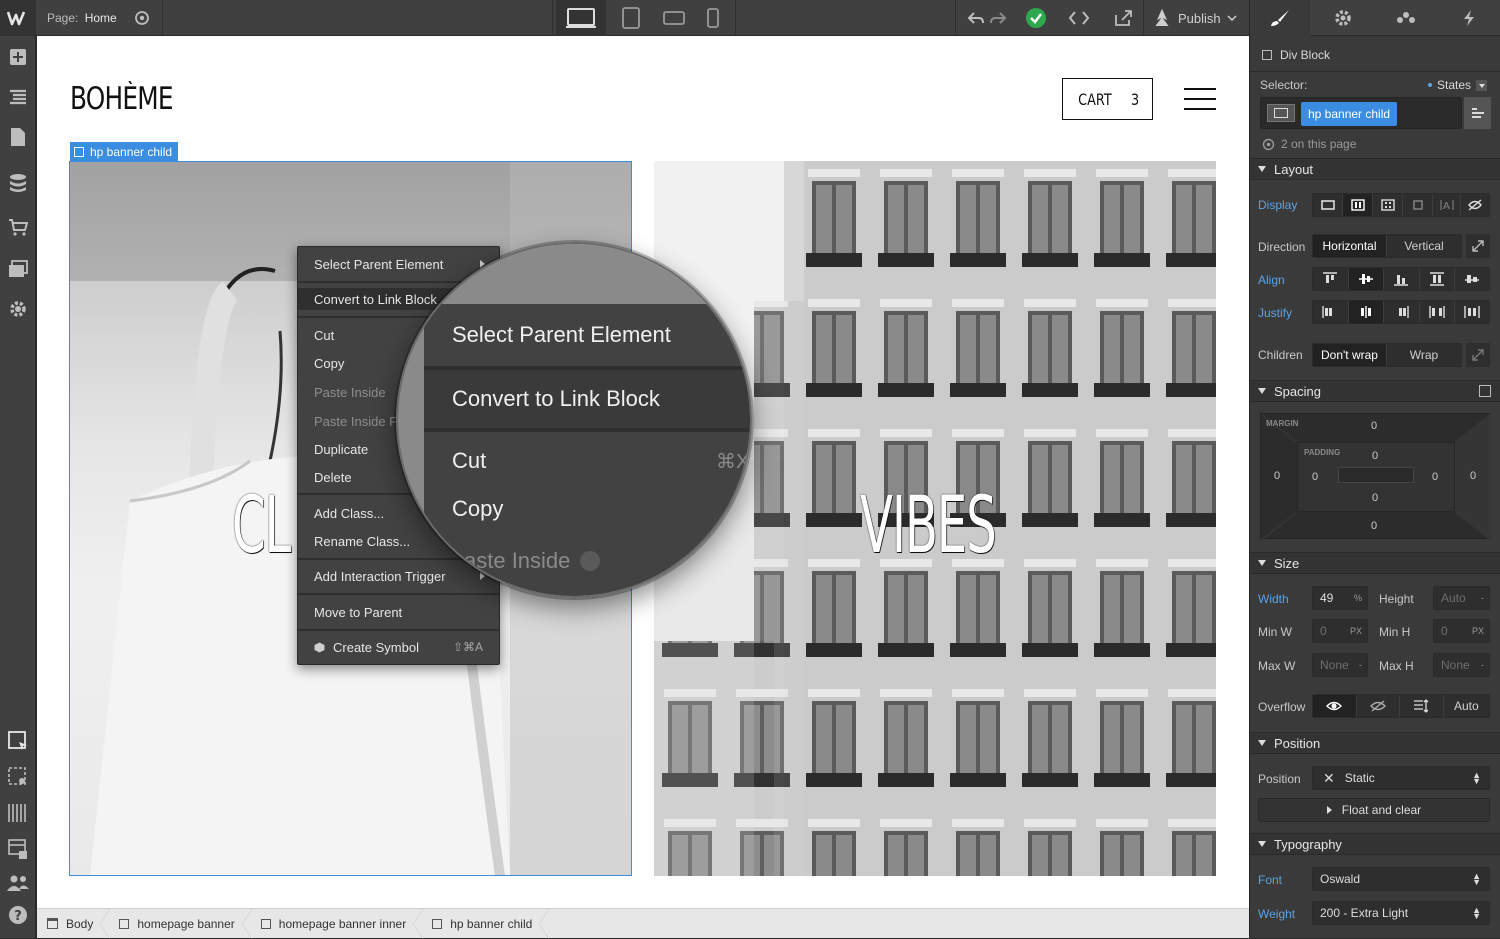 Image resolution: width=1500 pixels, height=939 pixels. What do you see at coordinates (1482, 665) in the screenshot?
I see `max-height-unit: -` at bounding box center [1482, 665].